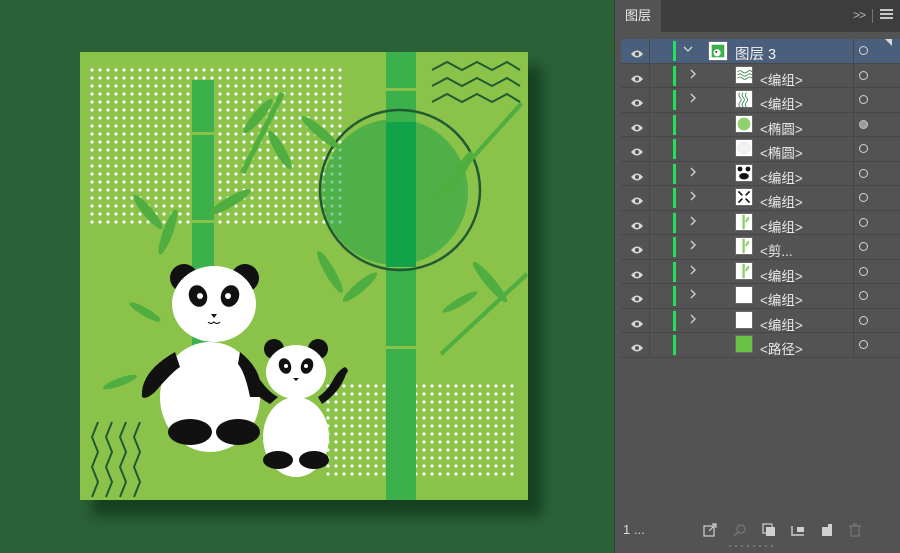 Image resolution: width=900 pixels, height=553 pixels. Describe the element at coordinates (781, 348) in the screenshot. I see `layer-name: <路径>` at that location.